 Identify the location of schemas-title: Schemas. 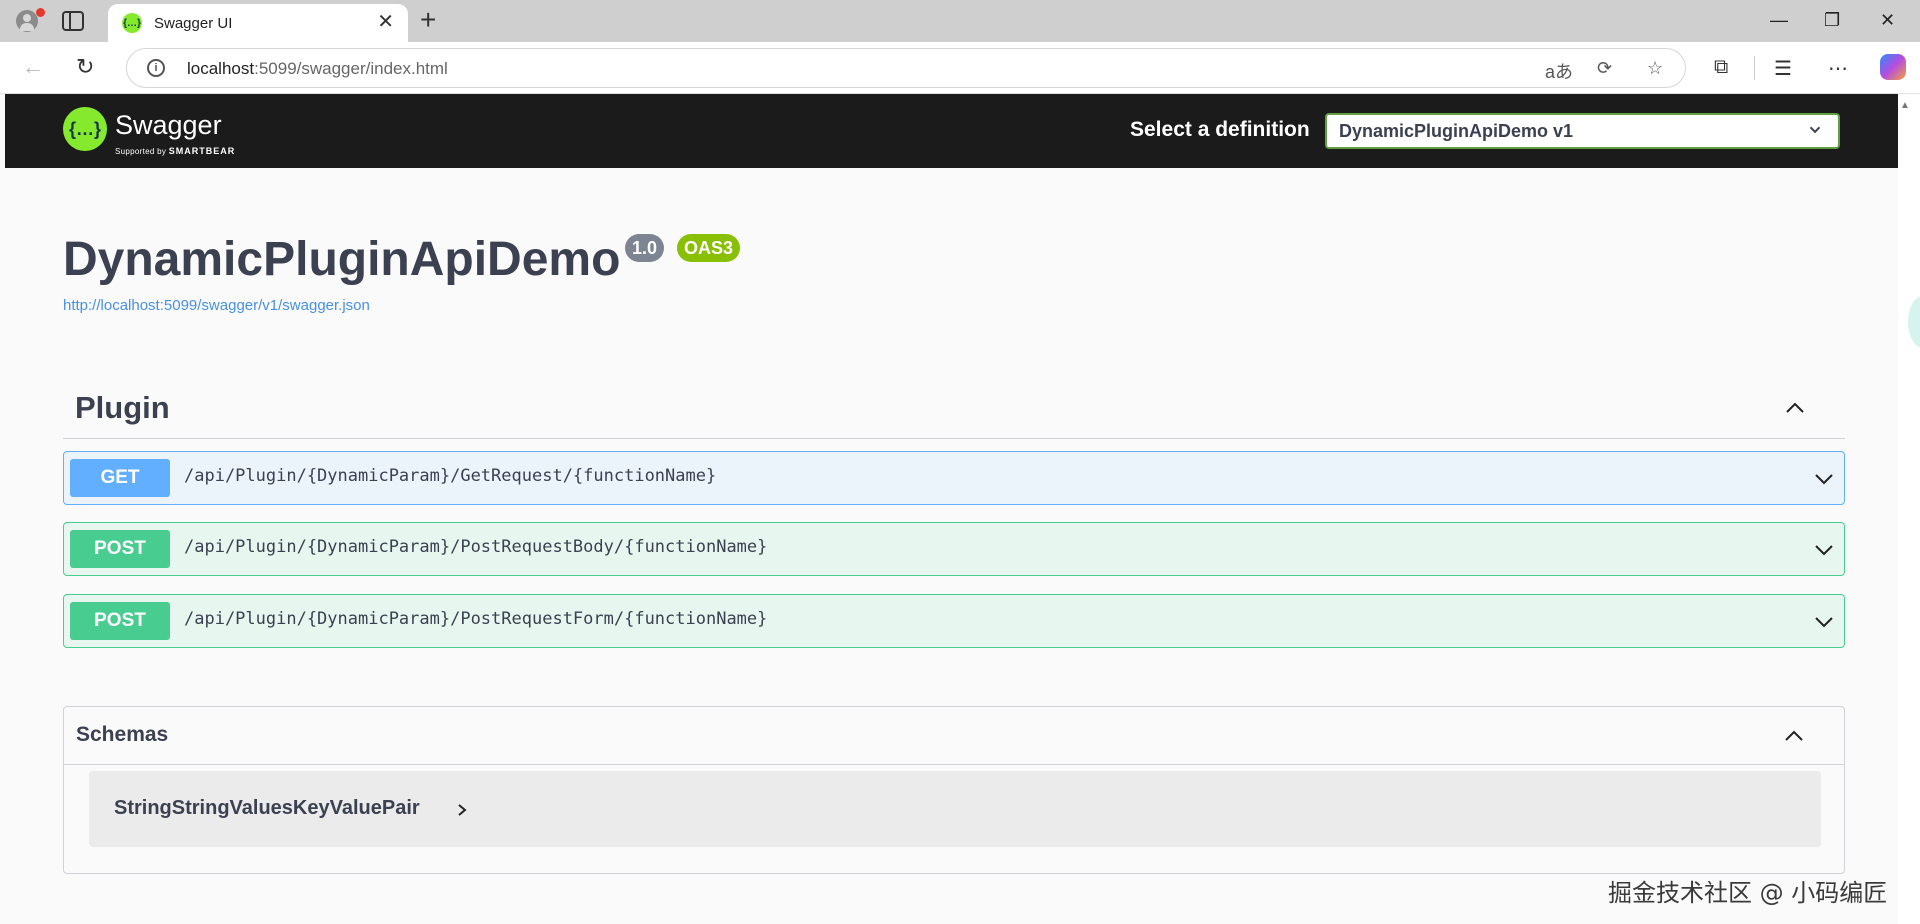
(122, 734).